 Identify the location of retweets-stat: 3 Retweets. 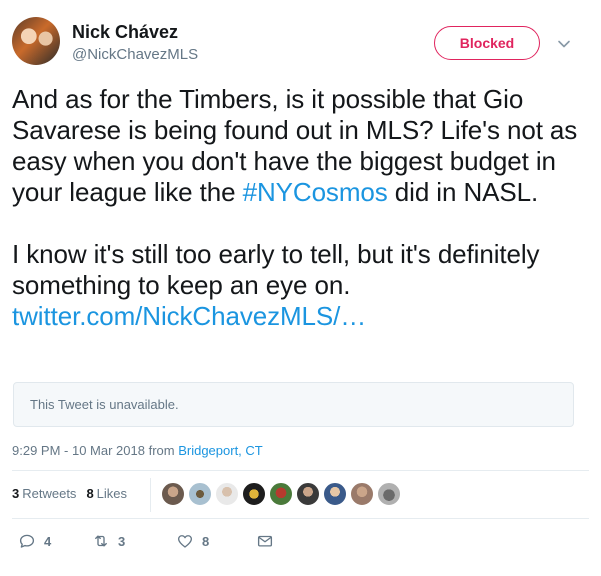
(44, 493).